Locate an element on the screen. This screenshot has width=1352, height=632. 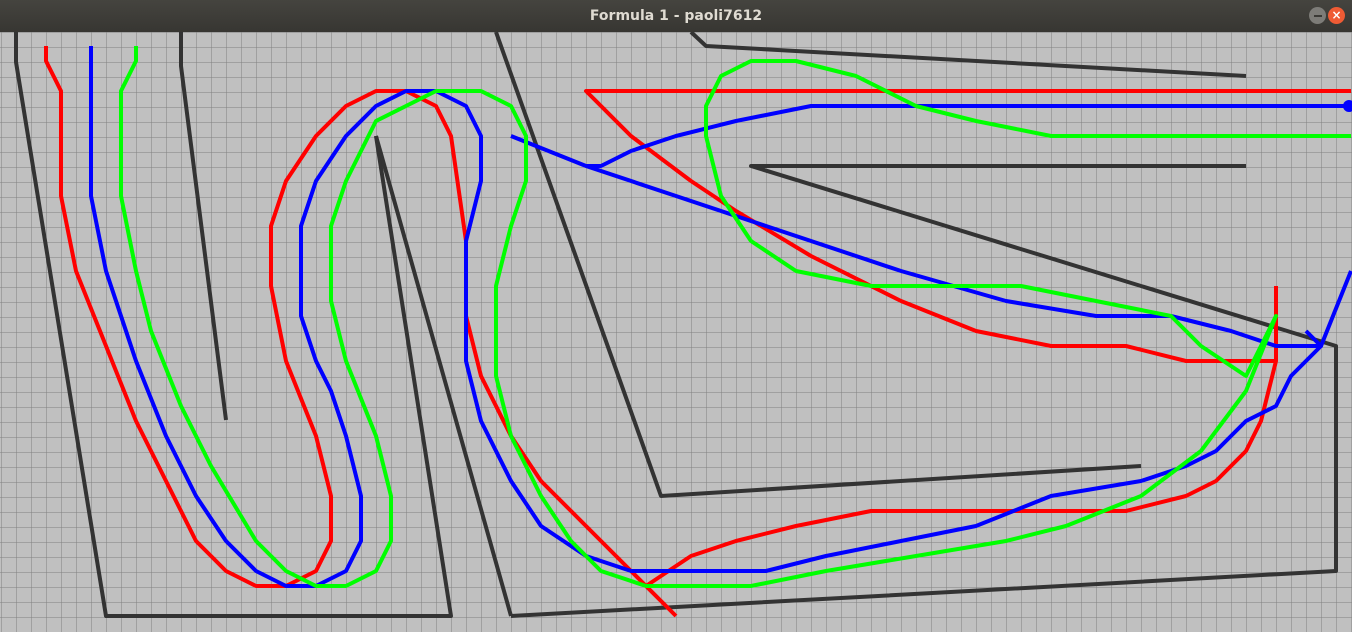
minimize-icon is located at coordinates (1317, 16).